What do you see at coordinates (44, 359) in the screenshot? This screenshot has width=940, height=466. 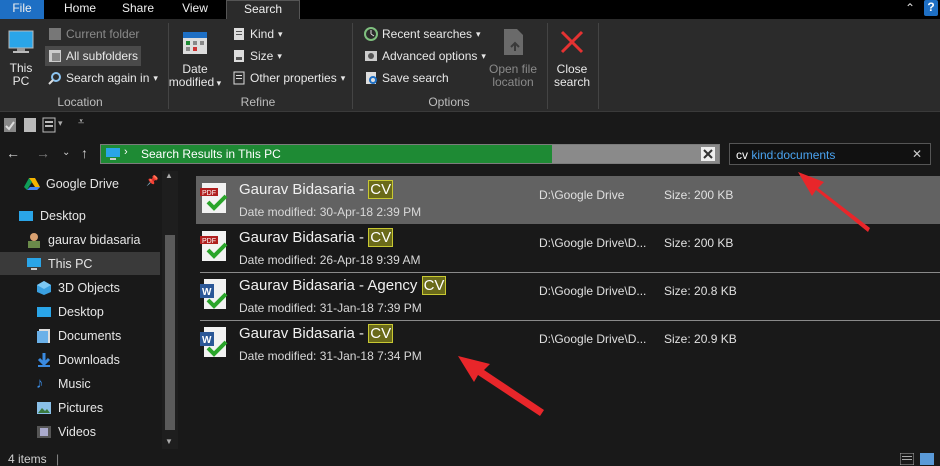 I see `downloads-icon` at bounding box center [44, 359].